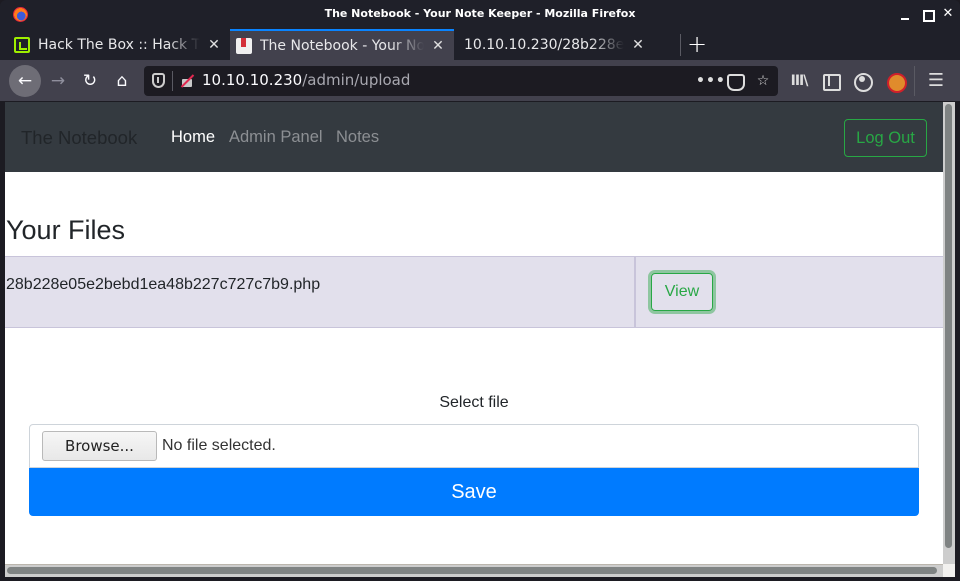  I want to click on tab-label: The Notebook - Your Note Keeper, so click(342, 45).